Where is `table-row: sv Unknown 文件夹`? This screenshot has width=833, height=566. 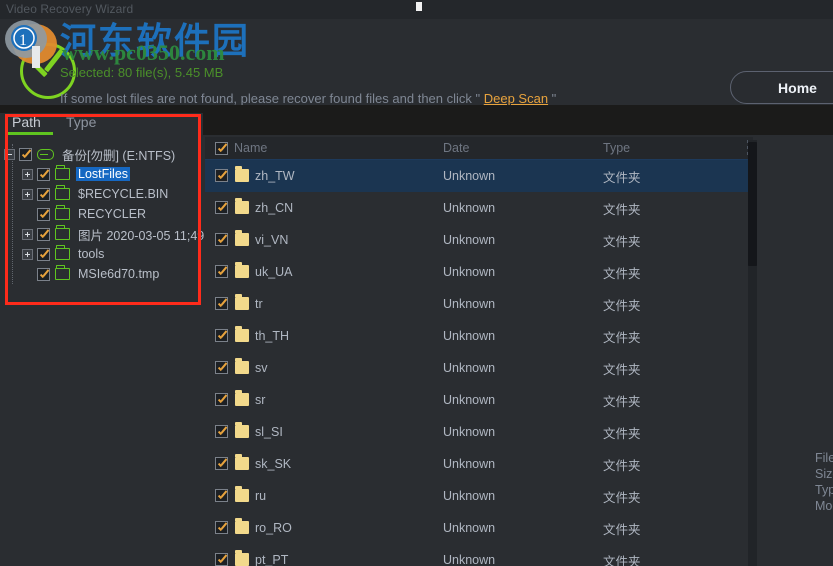
table-row: sv Unknown 文件夹 is located at coordinates (479, 368).